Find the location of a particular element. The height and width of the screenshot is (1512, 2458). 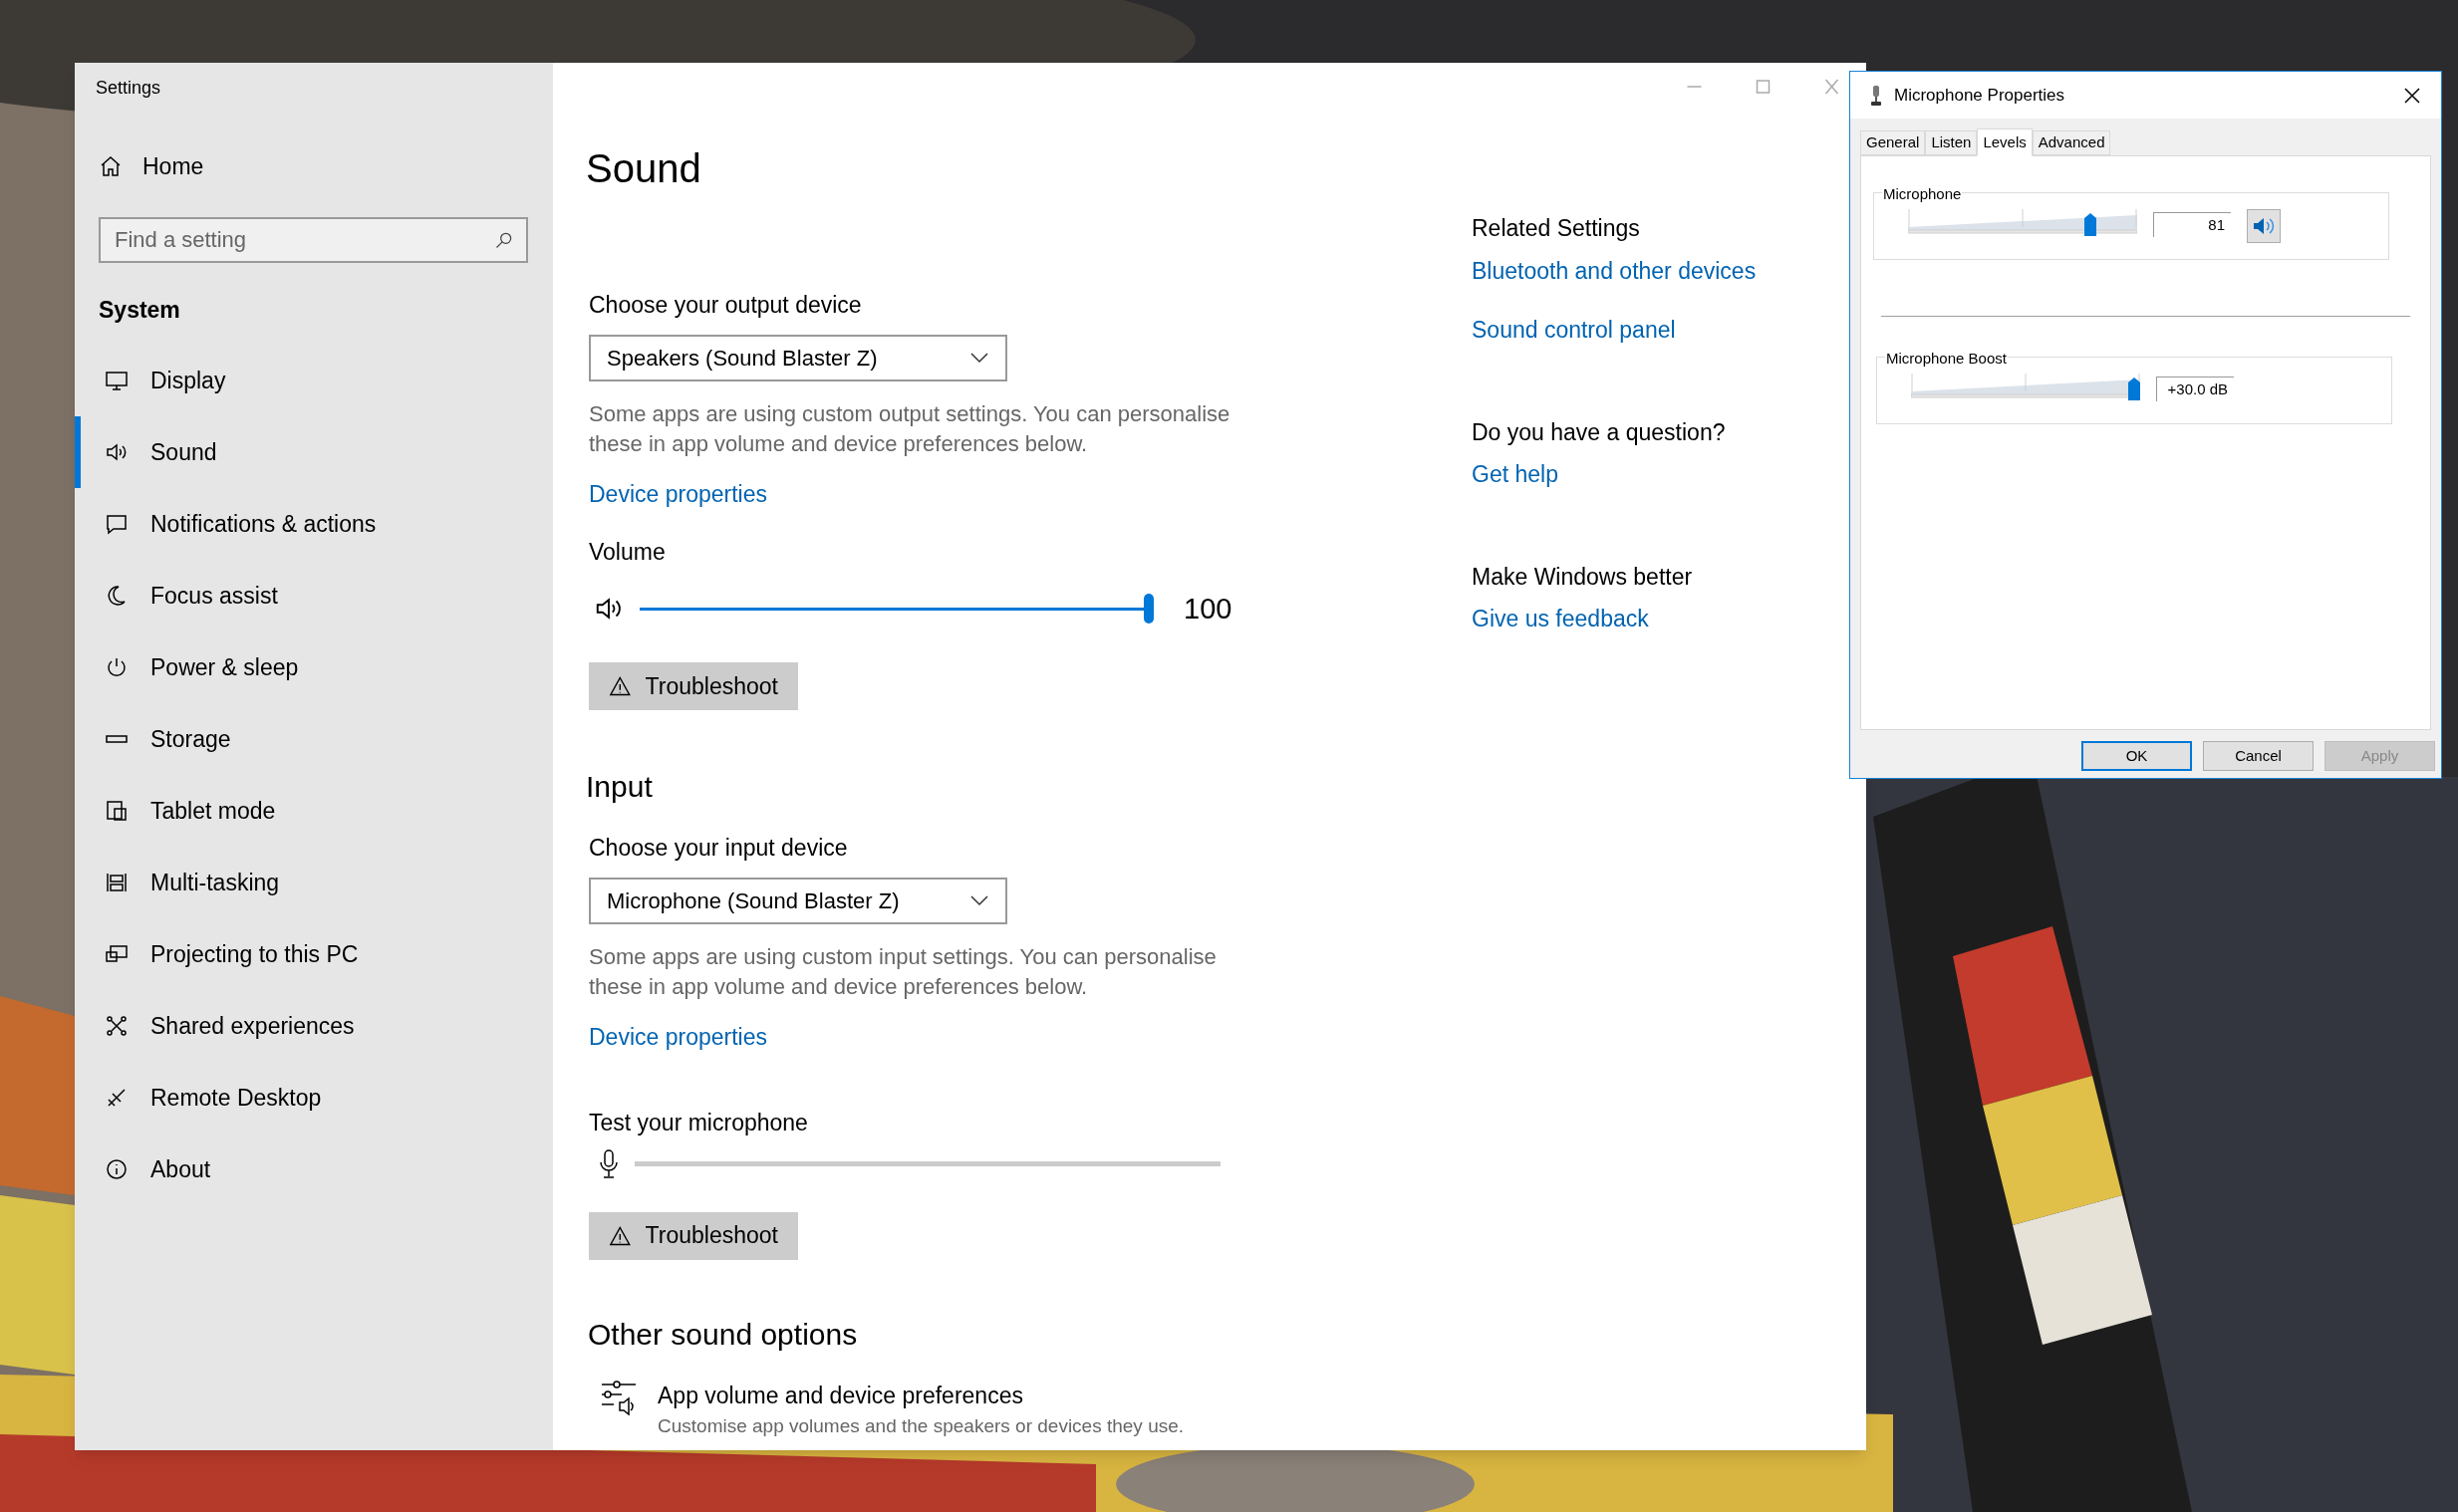

window-title: Settings is located at coordinates (128, 89).